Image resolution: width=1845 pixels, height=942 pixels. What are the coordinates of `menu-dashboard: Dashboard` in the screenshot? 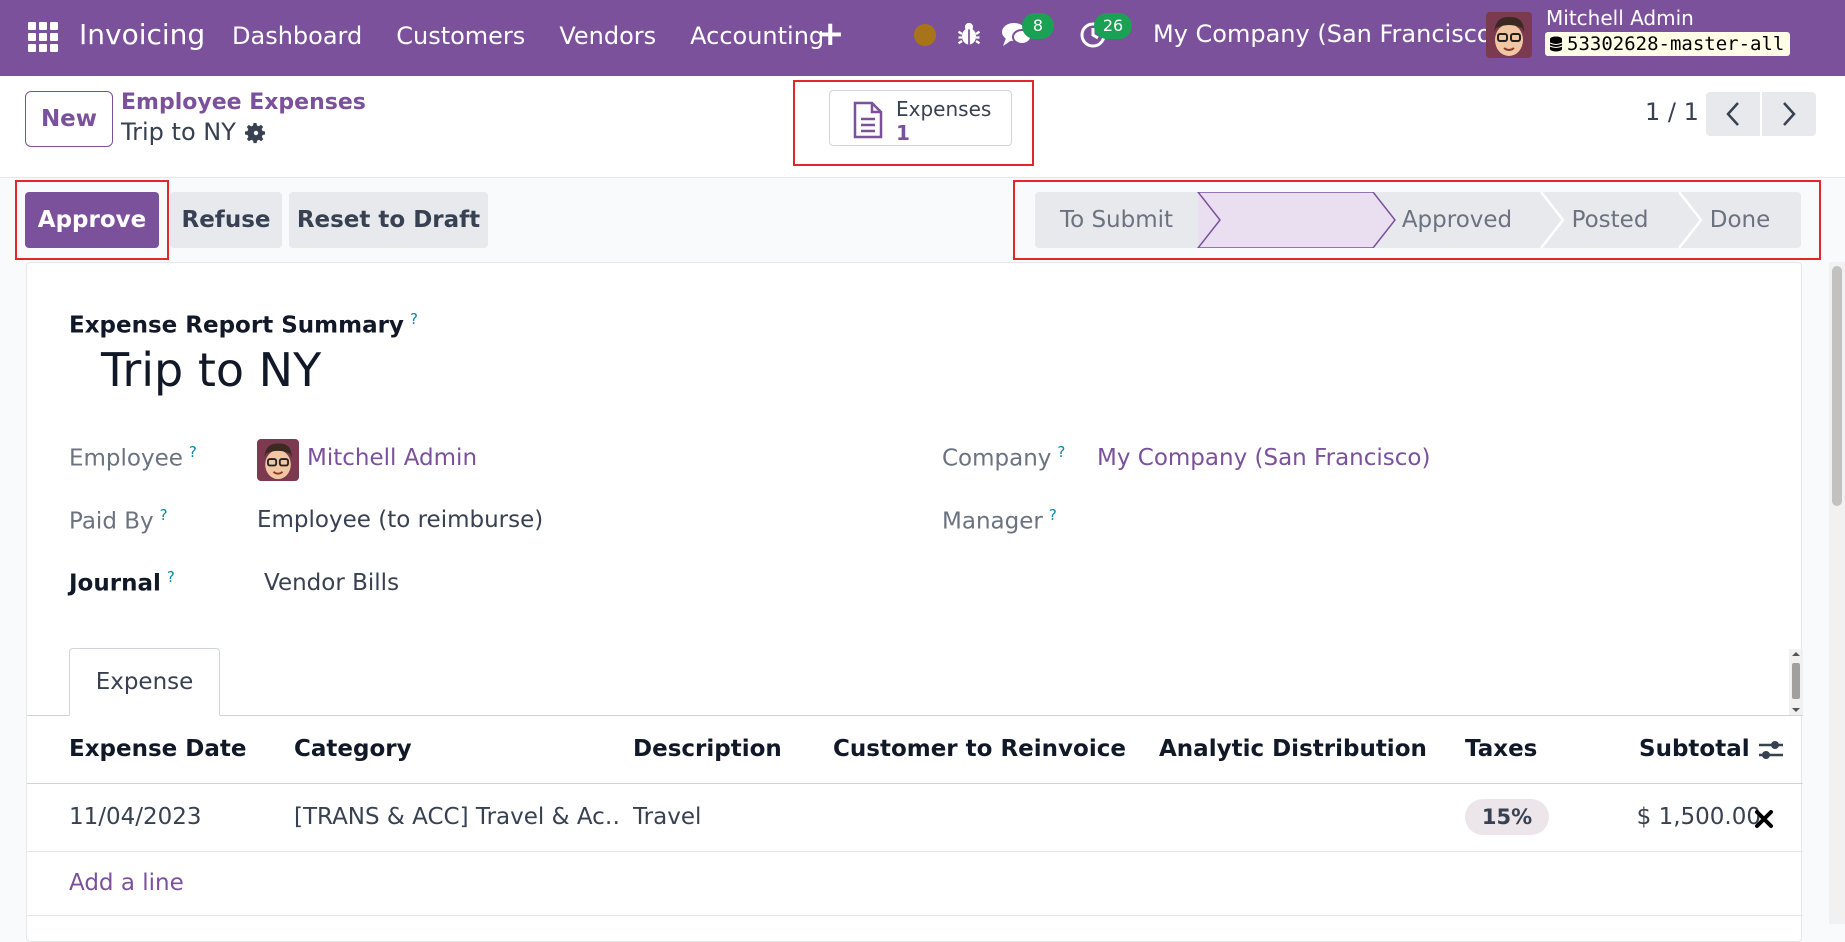 It's located at (297, 36).